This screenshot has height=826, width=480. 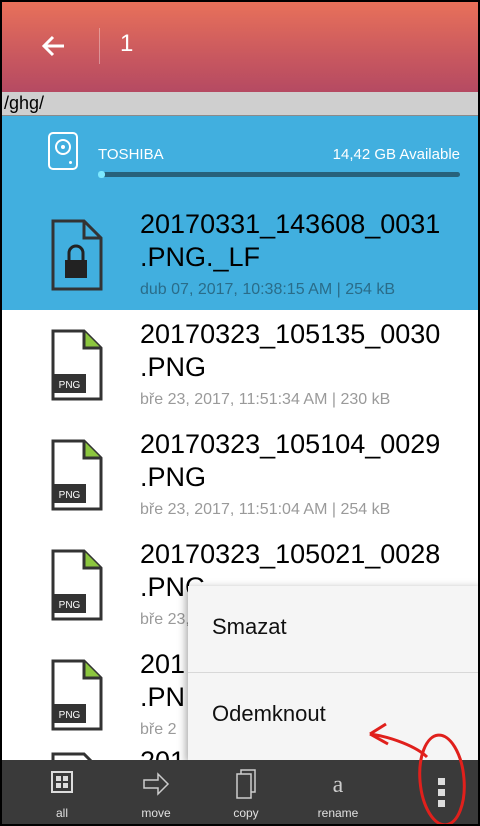 I want to click on rename-label: rename, so click(x=338, y=813).